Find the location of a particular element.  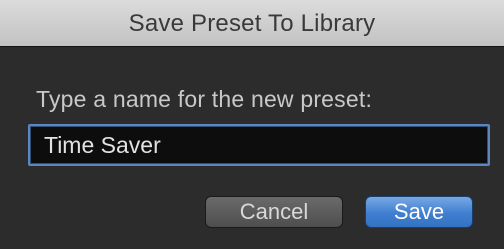

cancel-button: Cancel is located at coordinates (274, 212).